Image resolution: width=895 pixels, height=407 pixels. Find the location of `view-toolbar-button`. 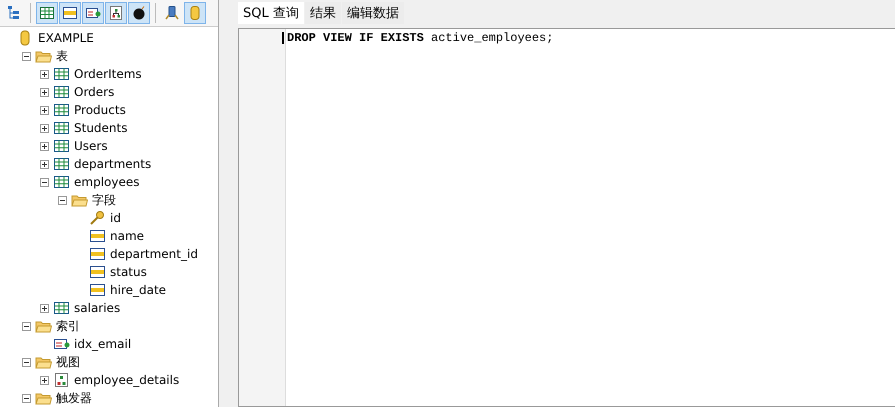

view-toolbar-button is located at coordinates (116, 13).